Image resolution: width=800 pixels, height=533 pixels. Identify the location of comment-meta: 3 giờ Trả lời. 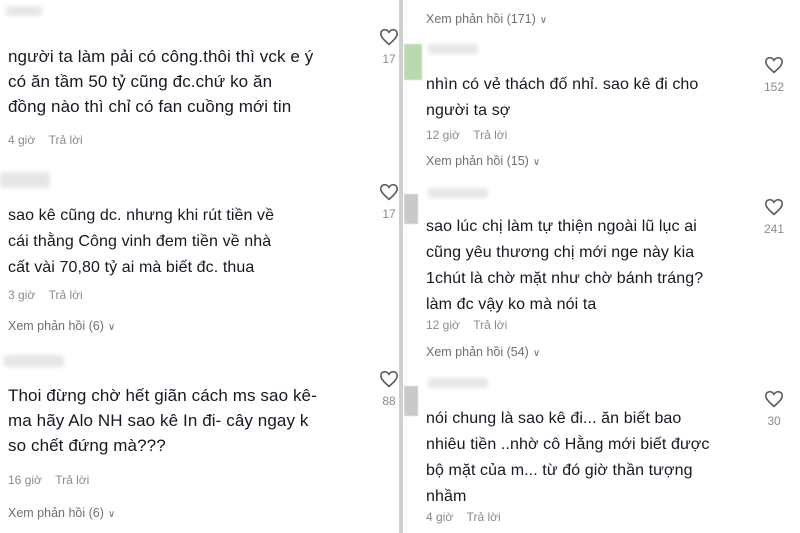
(45, 295).